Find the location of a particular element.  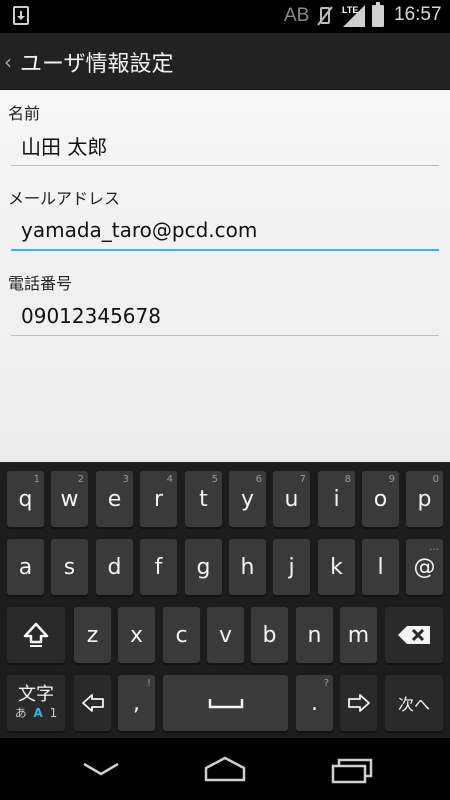

key-q: 1q is located at coordinates (25, 499).